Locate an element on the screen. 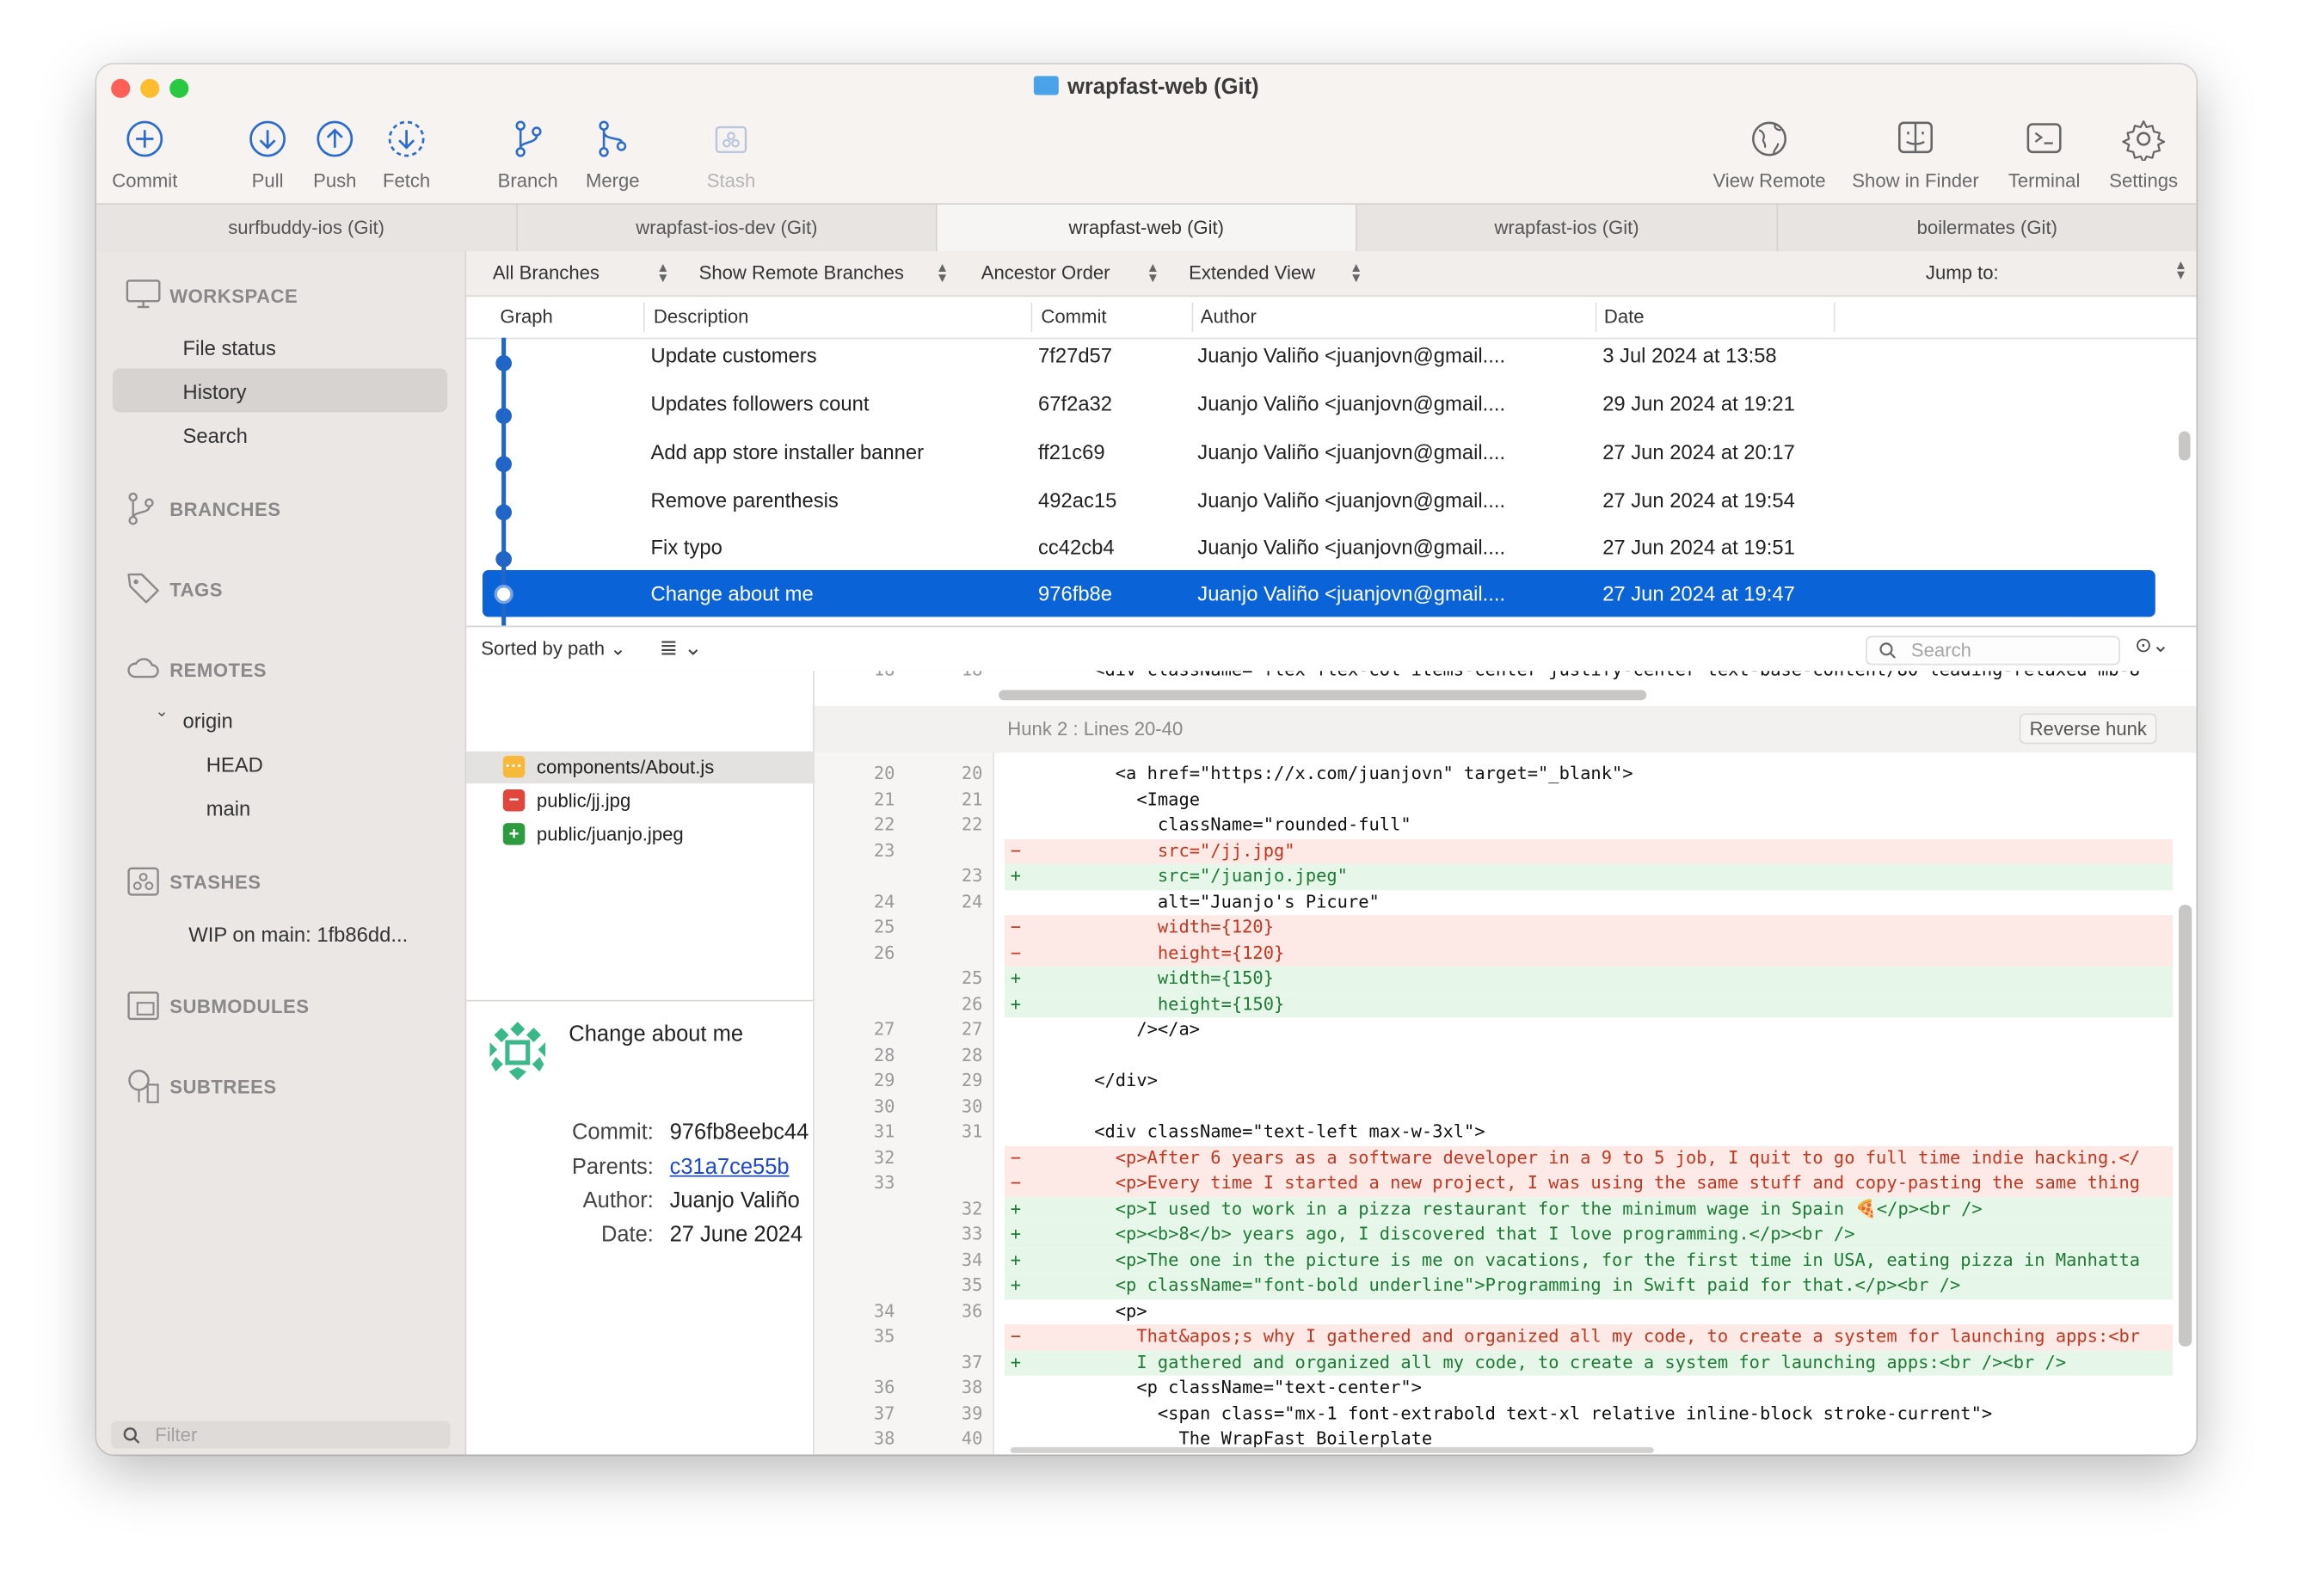  diff-h-scrollbar is located at coordinates (1323, 695).